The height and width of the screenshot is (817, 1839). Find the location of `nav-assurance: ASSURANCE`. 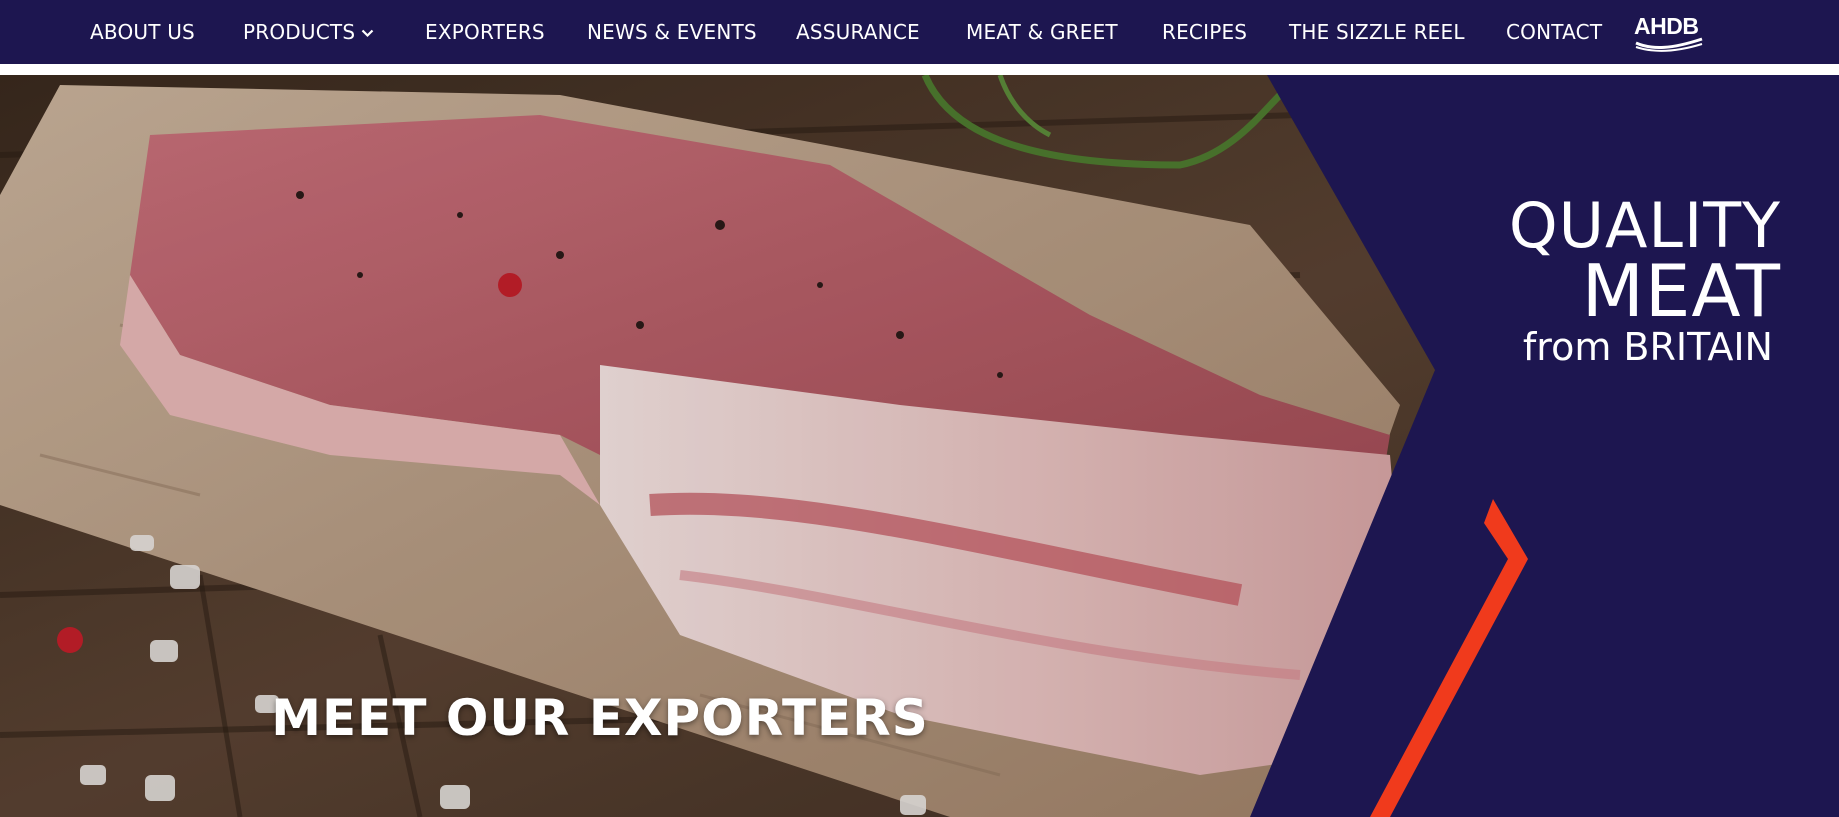

nav-assurance: ASSURANCE is located at coordinates (858, 32).